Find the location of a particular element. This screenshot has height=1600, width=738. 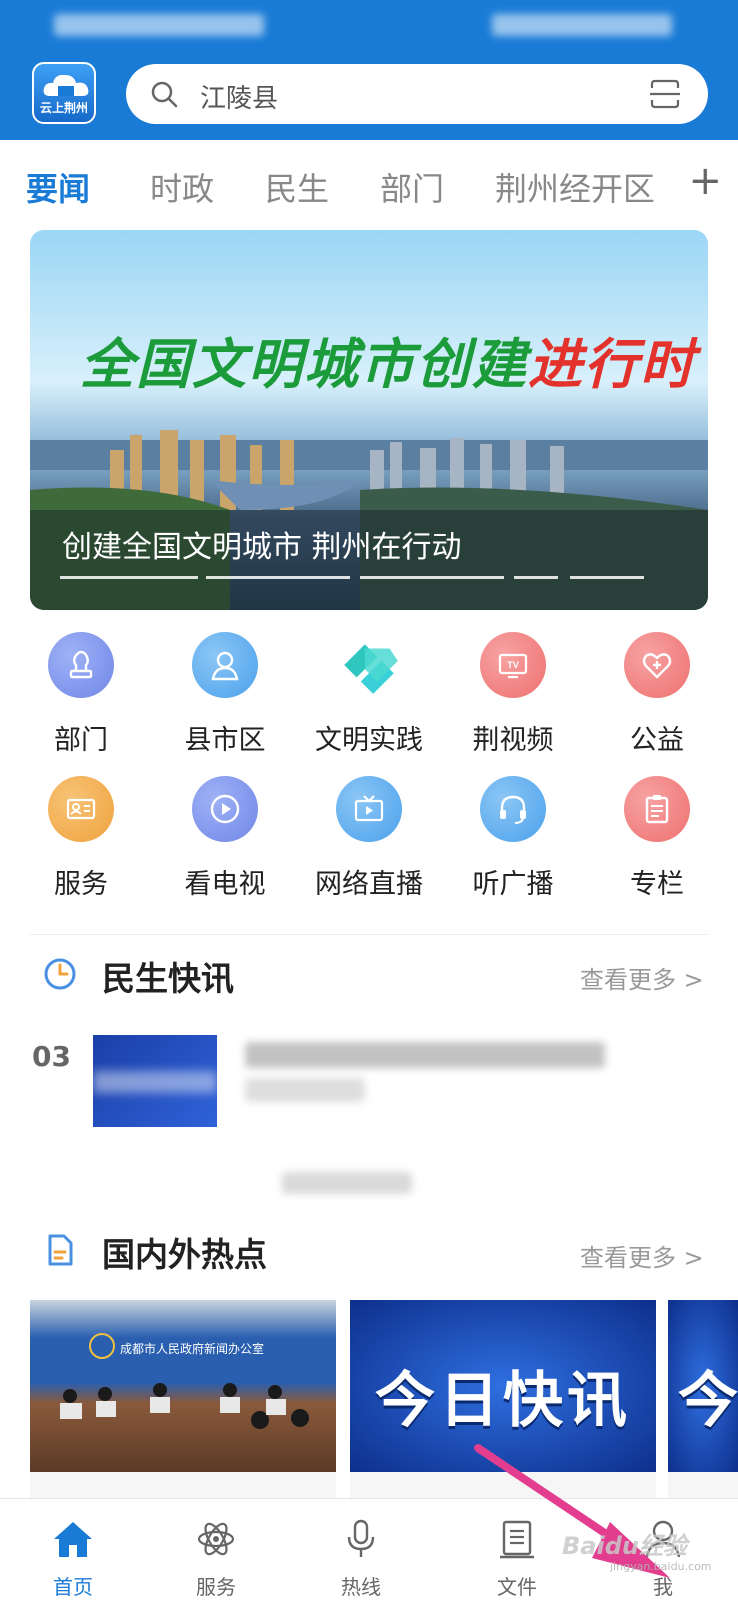

search-icon is located at coordinates (164, 94).